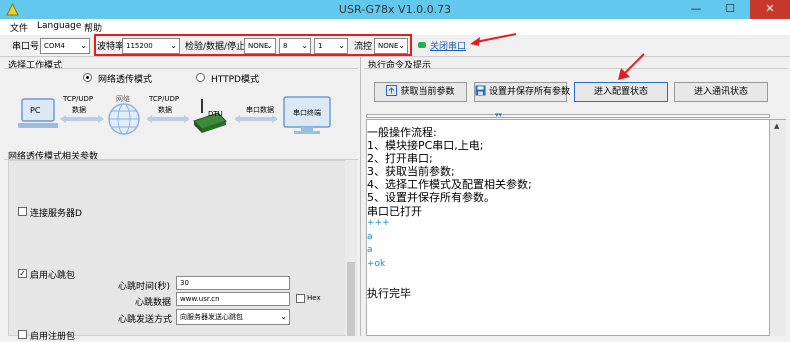 The width and height of the screenshot is (790, 342). Describe the element at coordinates (621, 92) in the screenshot. I see `enter-config-button: 进入配置状态` at that location.